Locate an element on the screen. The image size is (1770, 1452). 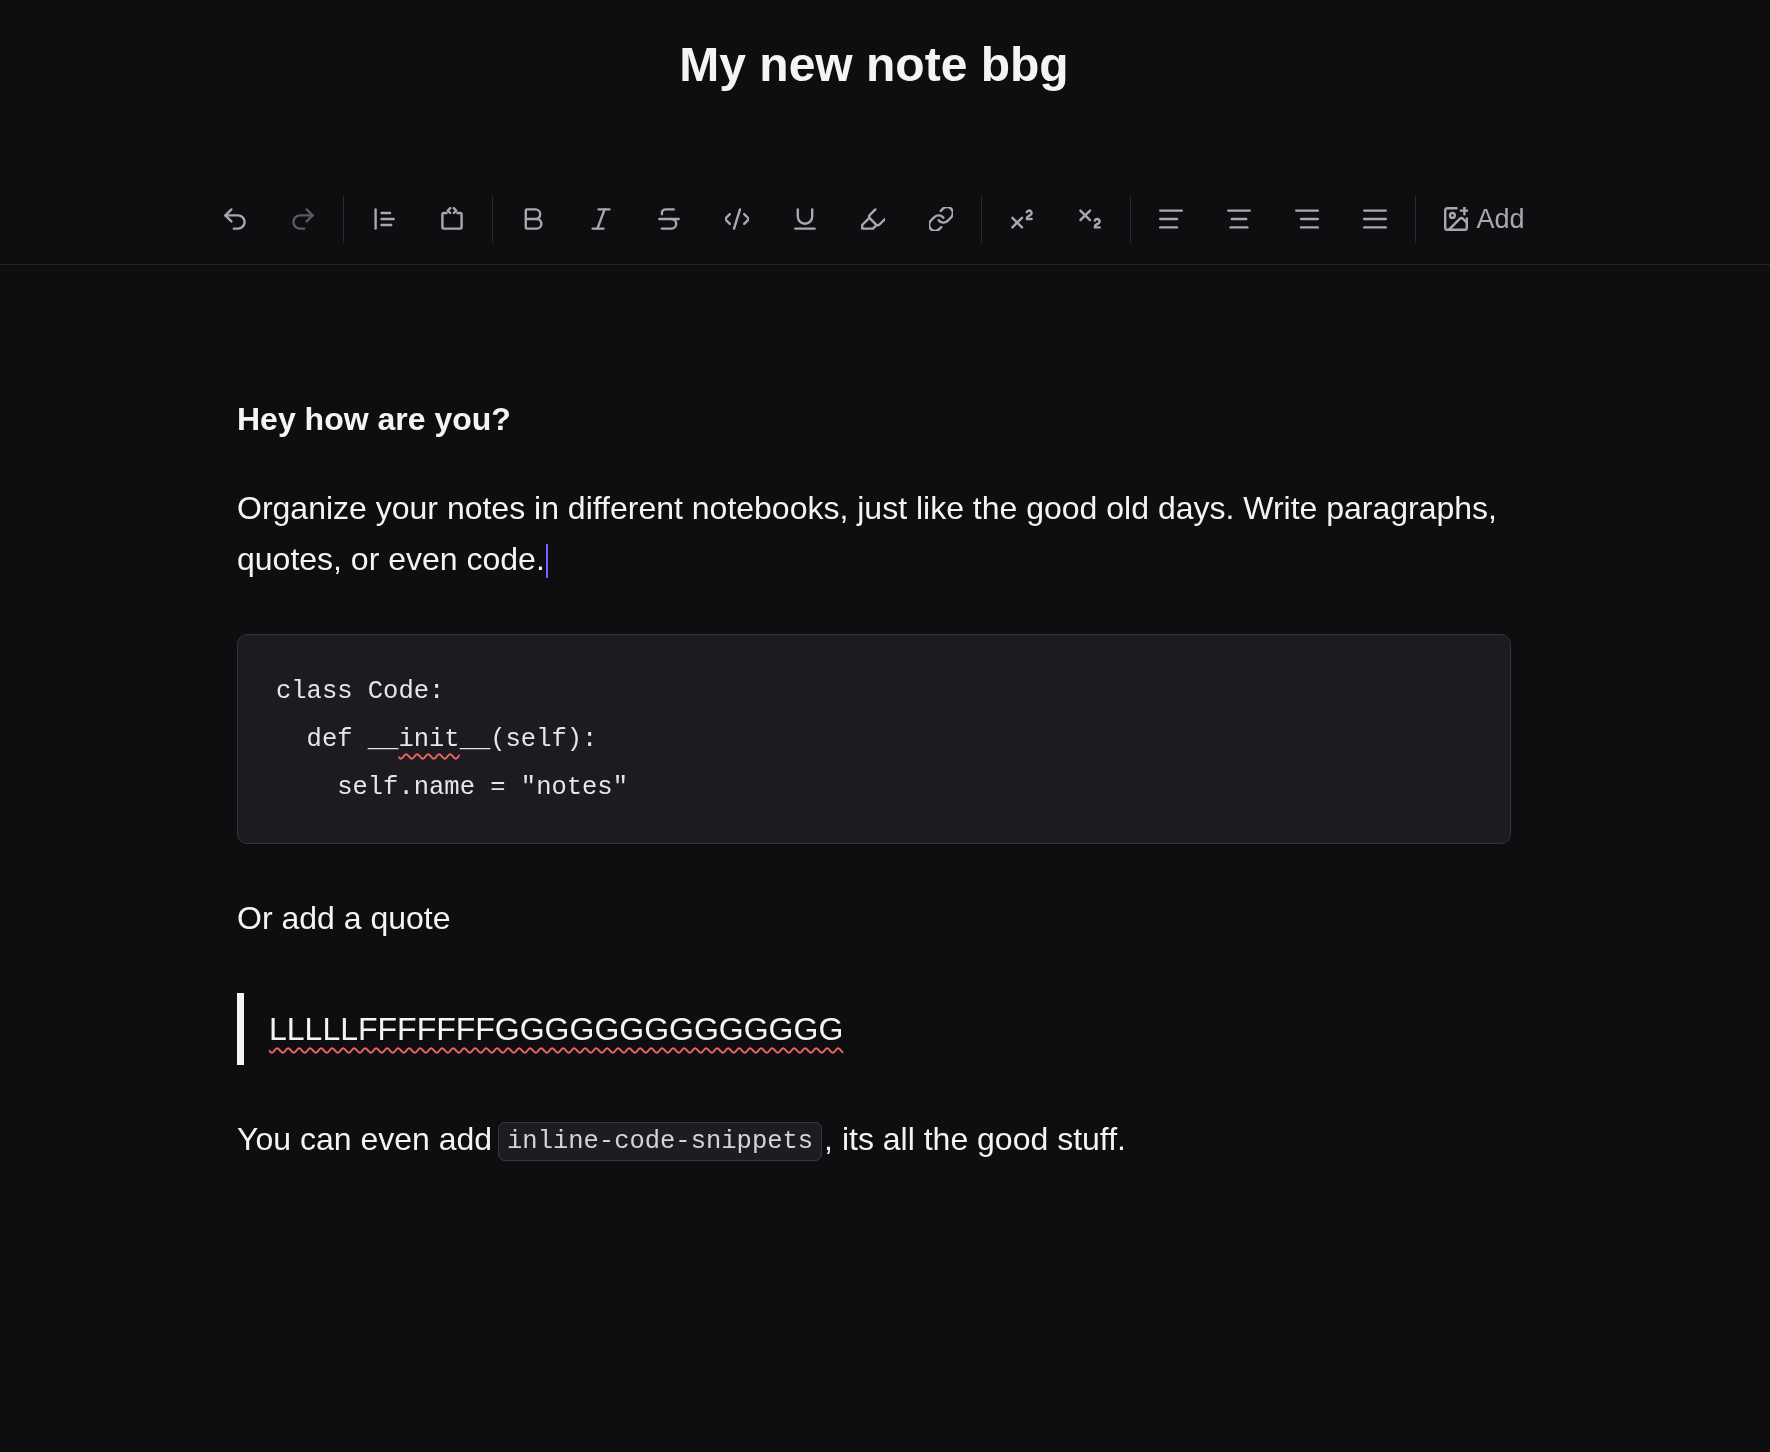
note-title: My new note bbg is located at coordinates (874, 65).